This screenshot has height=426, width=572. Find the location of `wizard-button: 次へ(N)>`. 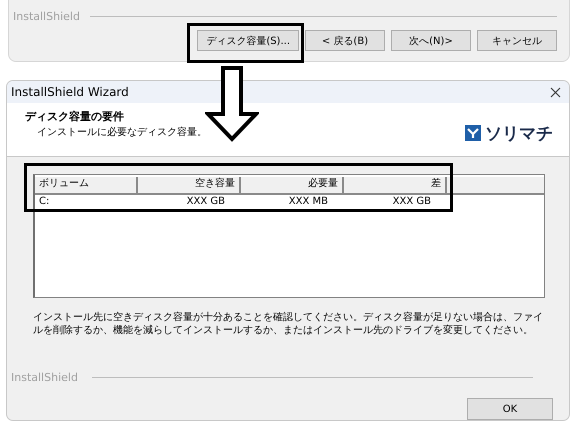

wizard-button: 次へ(N)> is located at coordinates (431, 40).